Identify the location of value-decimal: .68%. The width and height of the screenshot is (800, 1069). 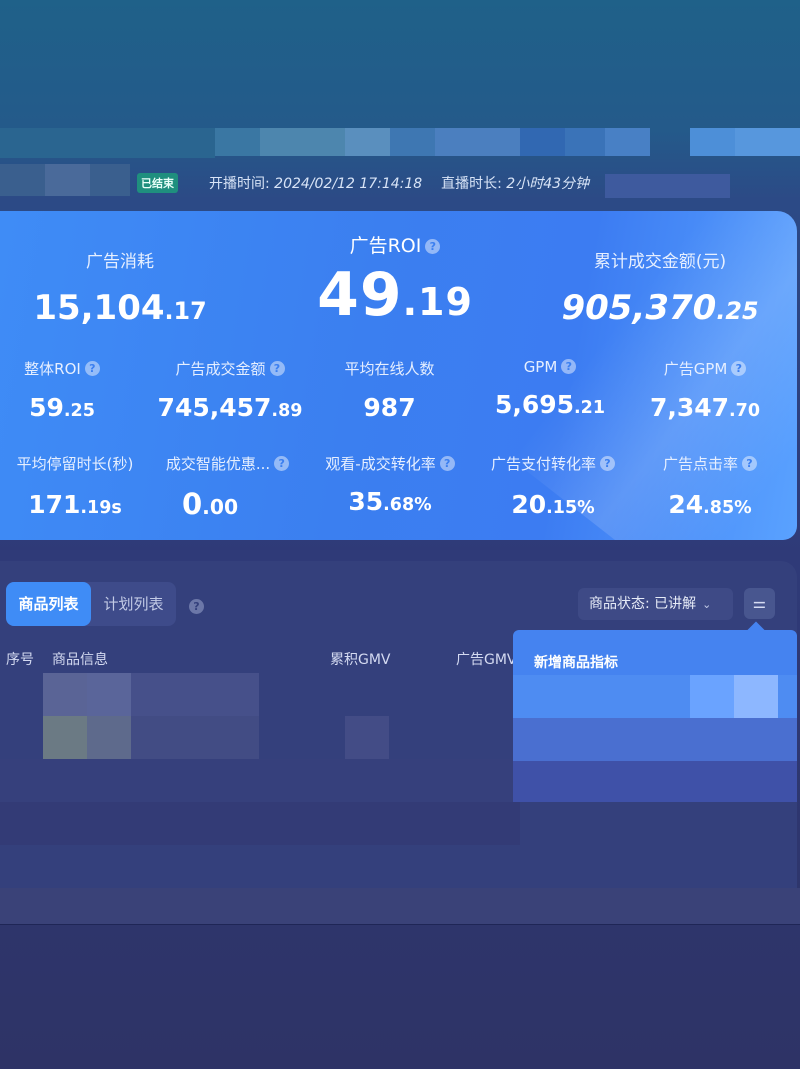
(407, 505).